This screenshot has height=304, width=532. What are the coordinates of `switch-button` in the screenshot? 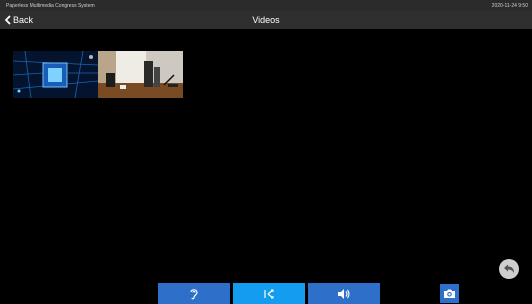 It's located at (269, 293).